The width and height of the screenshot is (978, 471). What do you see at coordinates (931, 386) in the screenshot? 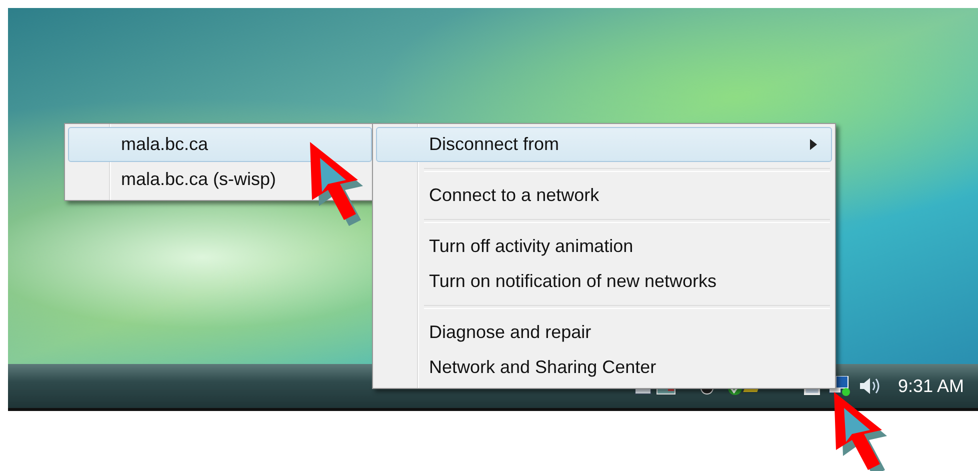
I see `clock-time: 9:31 AM` at bounding box center [931, 386].